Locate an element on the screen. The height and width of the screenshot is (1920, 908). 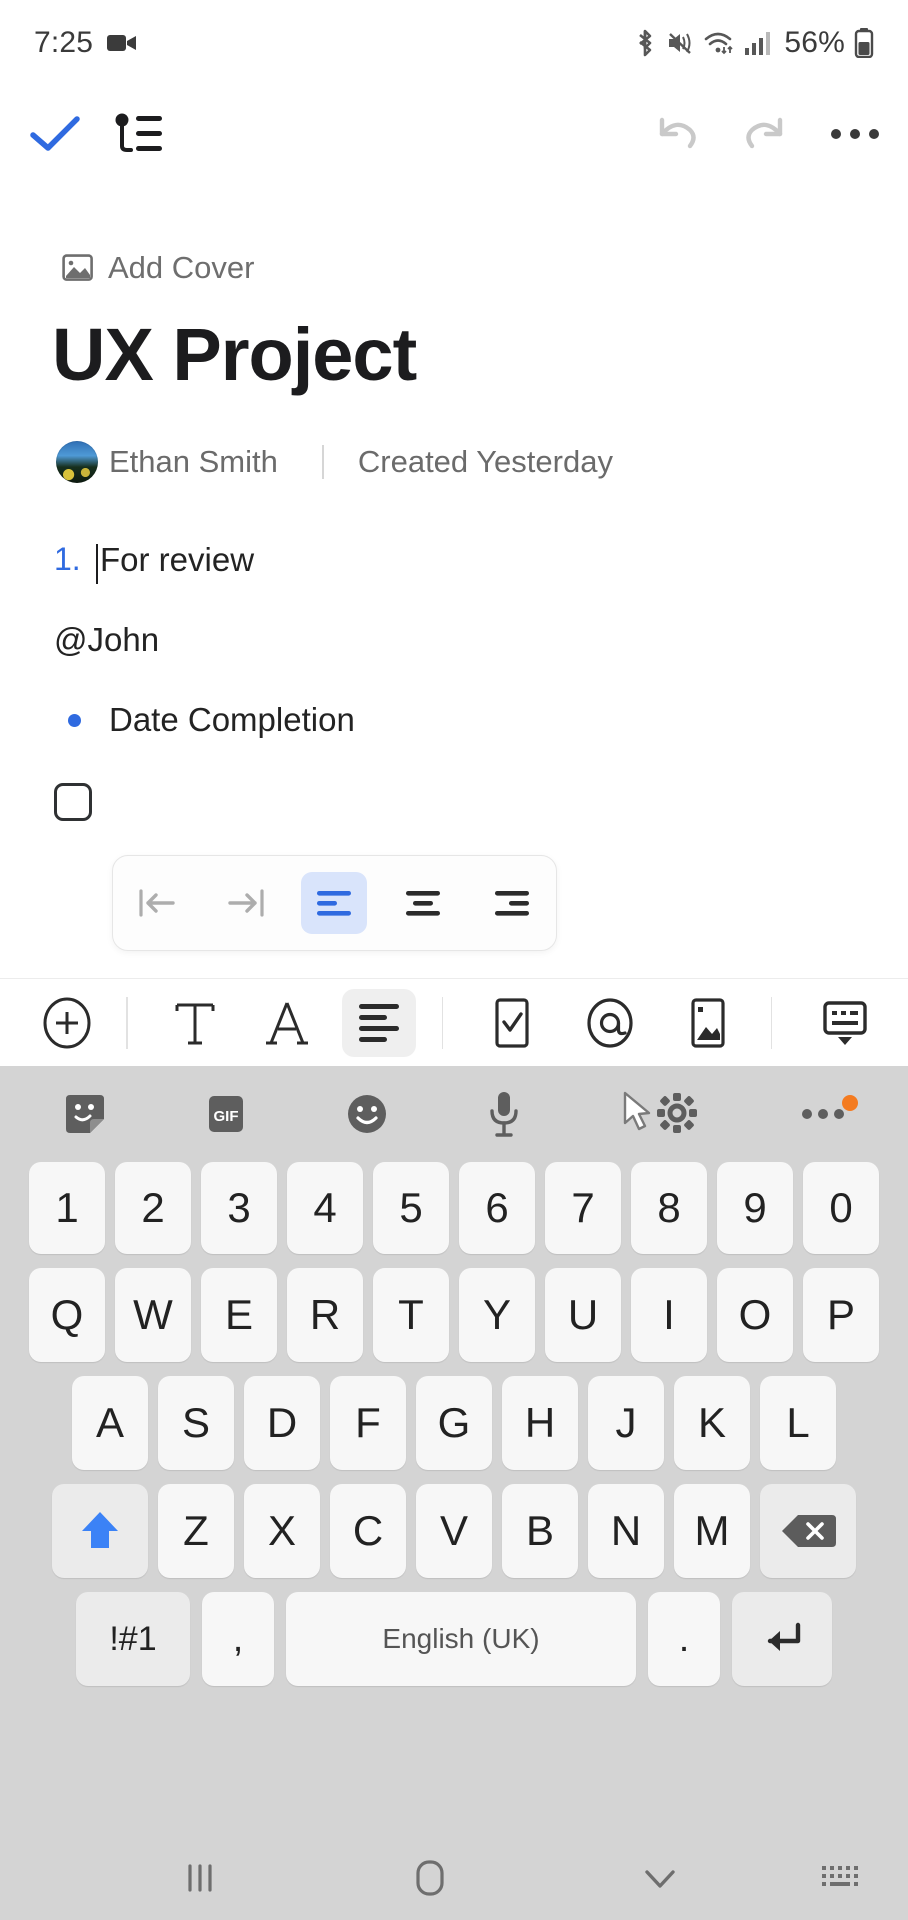
shift-key is located at coordinates (100, 1531).